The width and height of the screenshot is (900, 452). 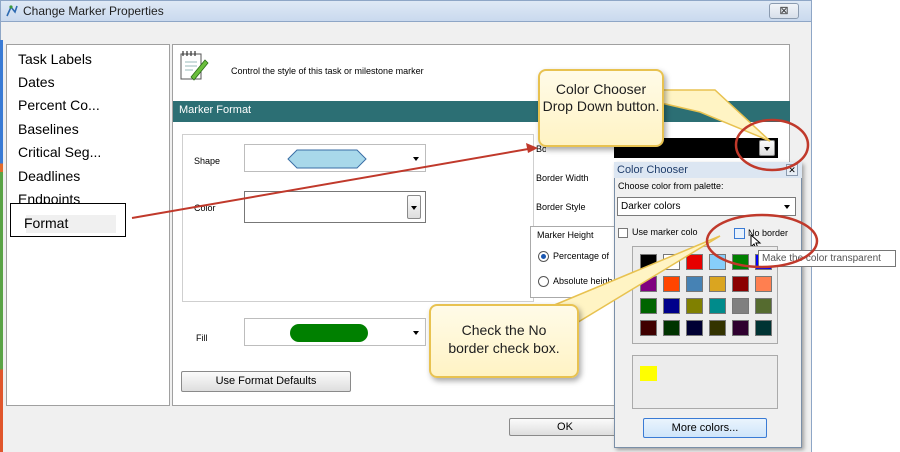 I want to click on dropdown-callout: Color Chooser Drop Down button., so click(x=601, y=108).